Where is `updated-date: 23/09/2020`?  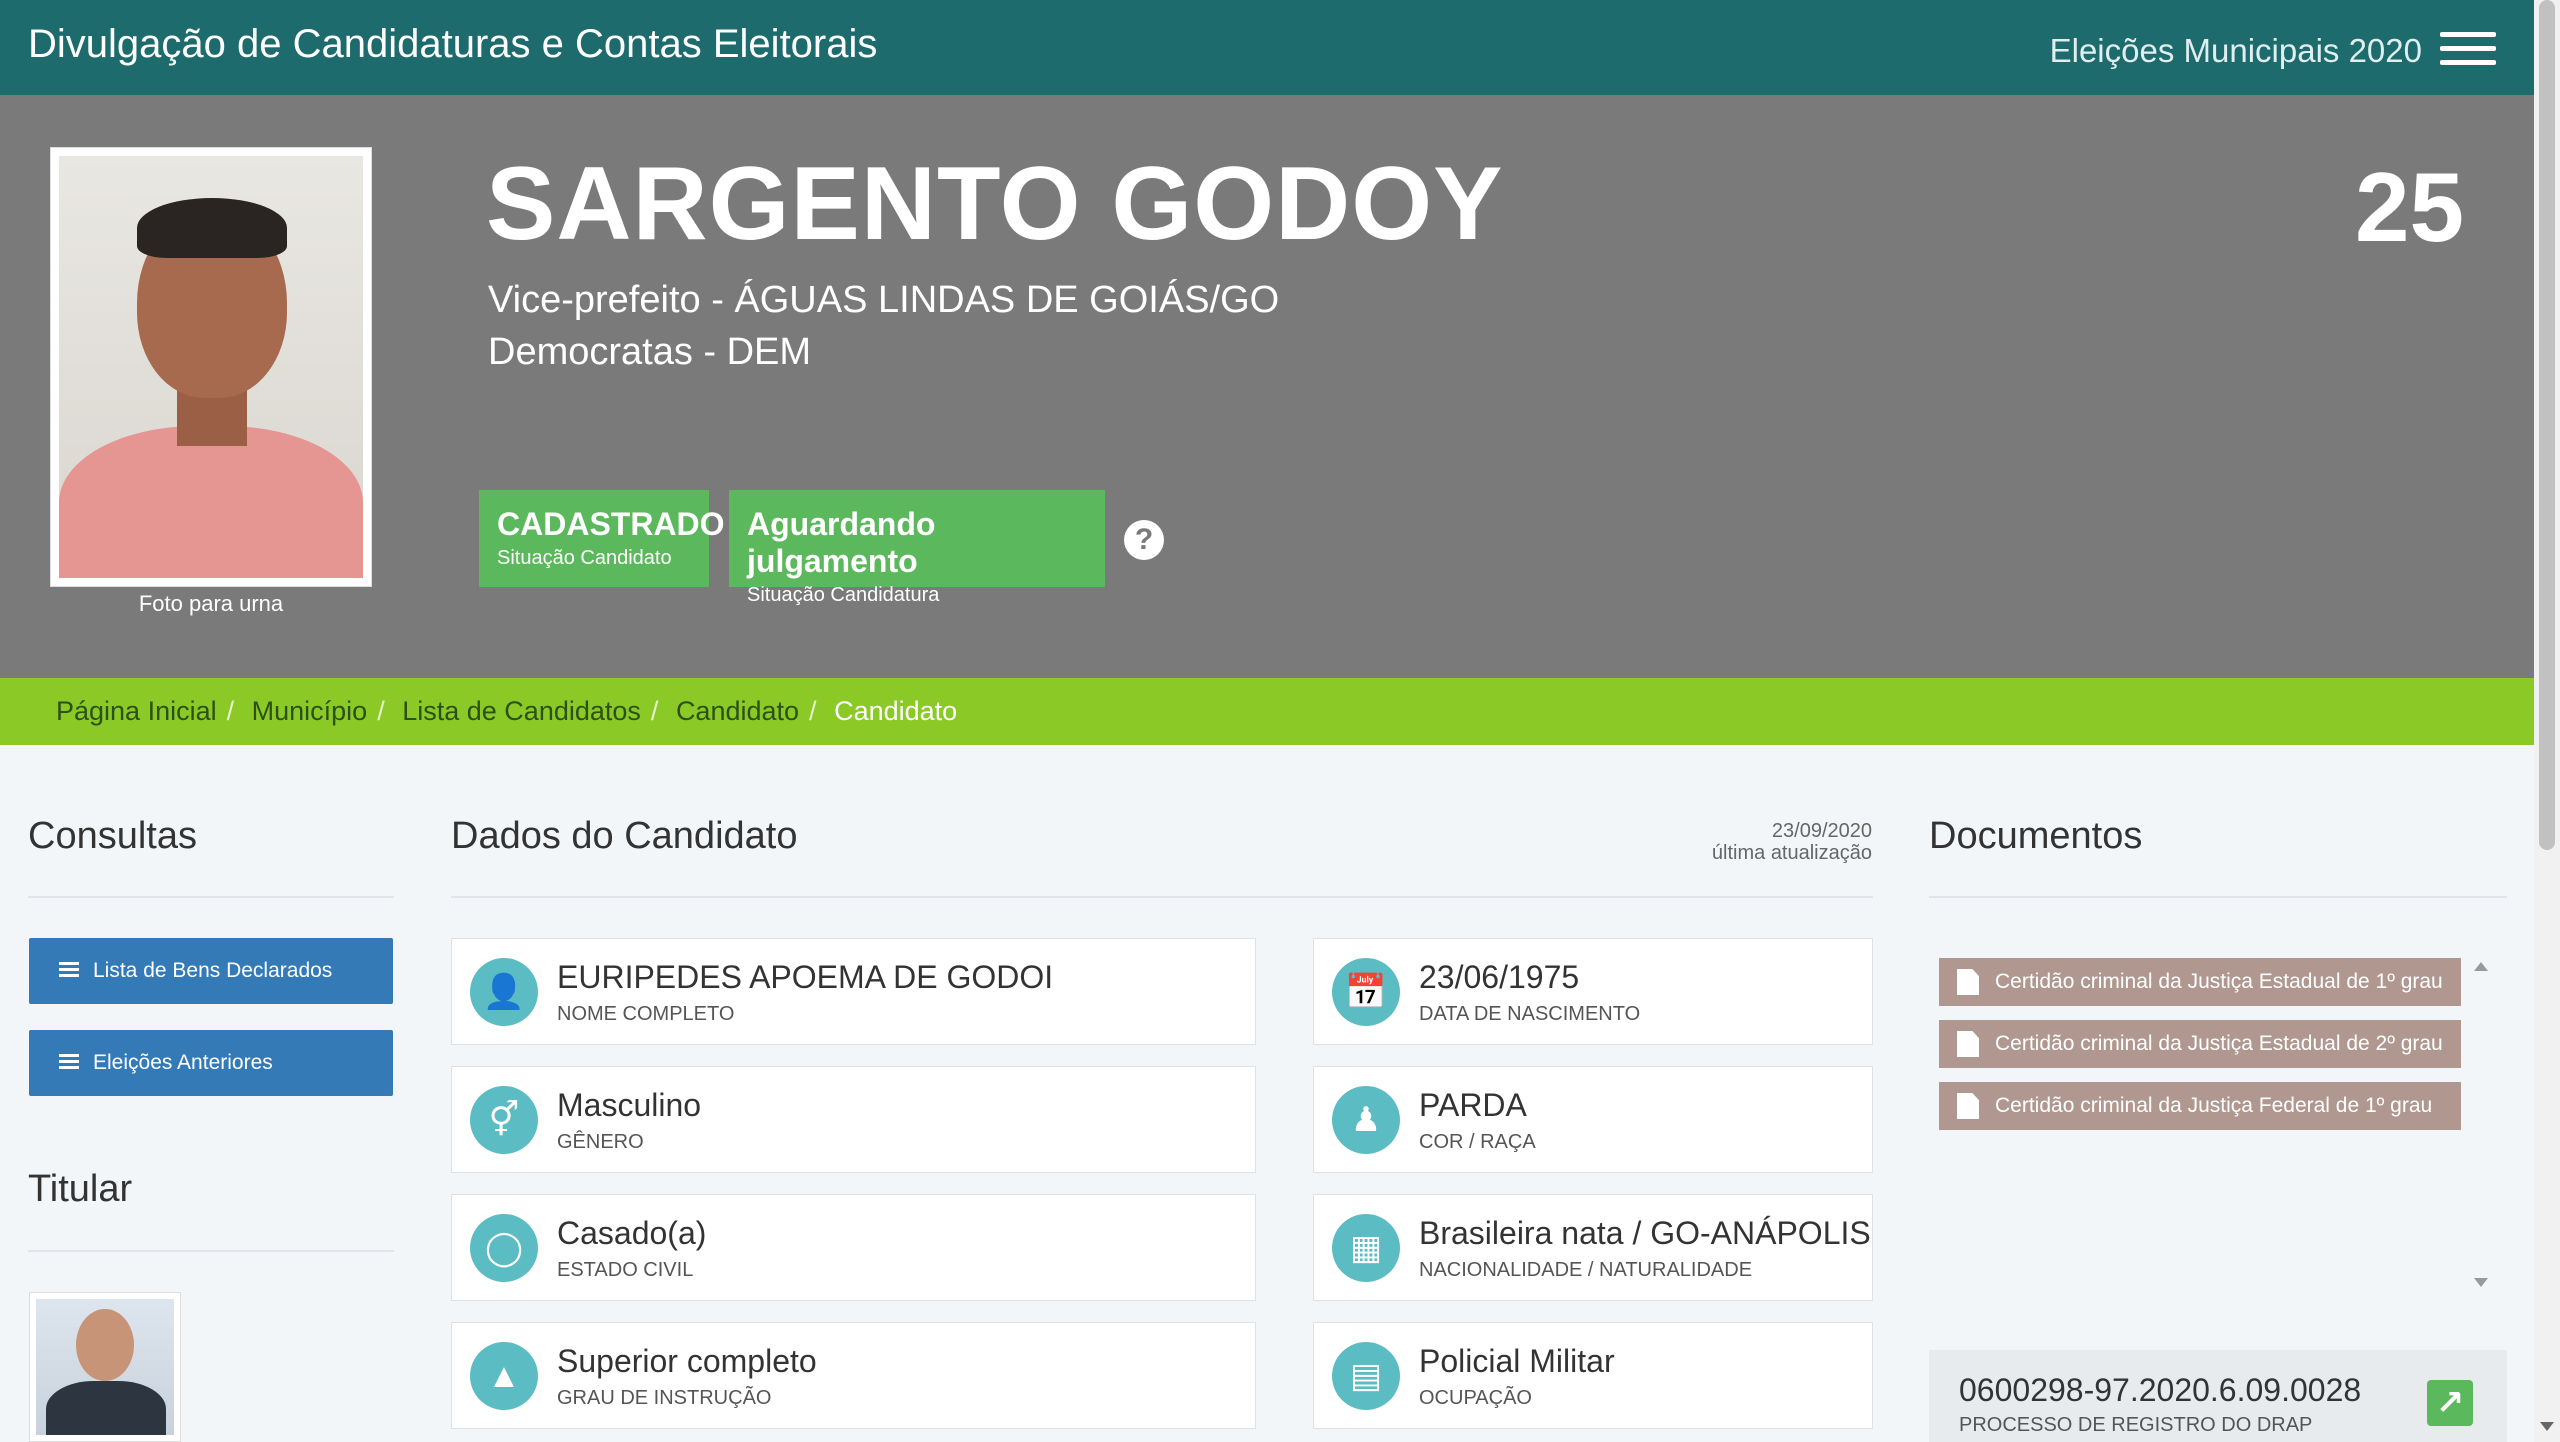
updated-date: 23/09/2020 is located at coordinates (1821, 831).